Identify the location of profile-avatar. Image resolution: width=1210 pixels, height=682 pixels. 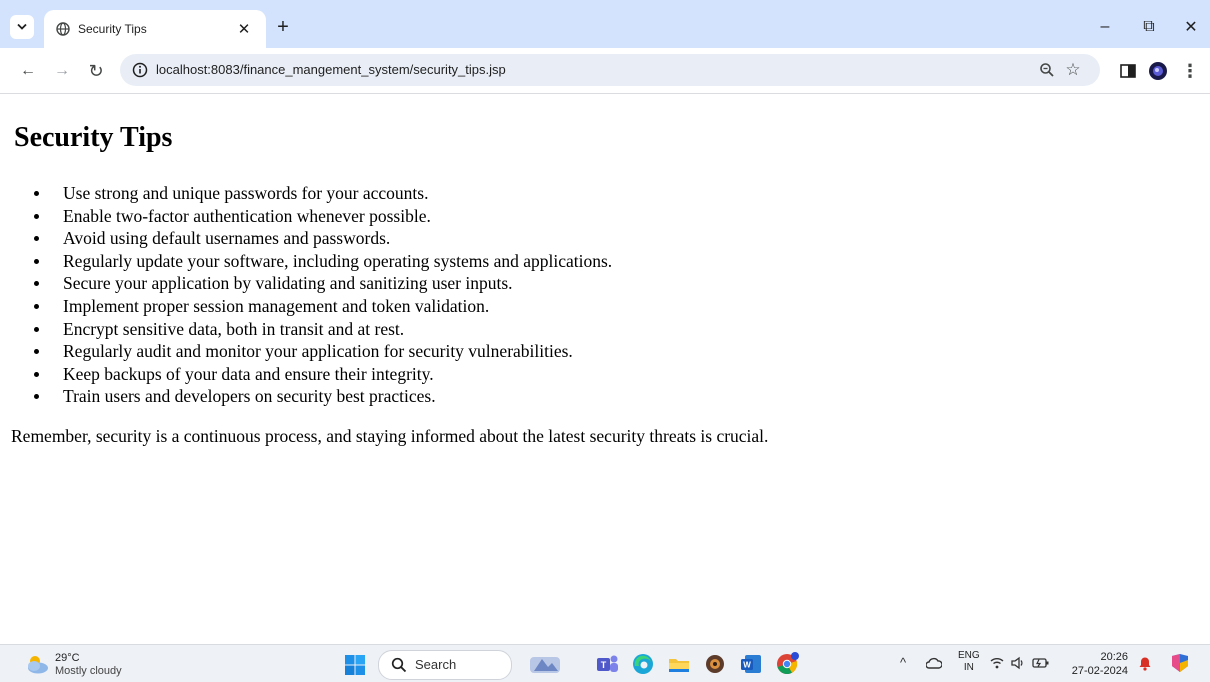
(1158, 71).